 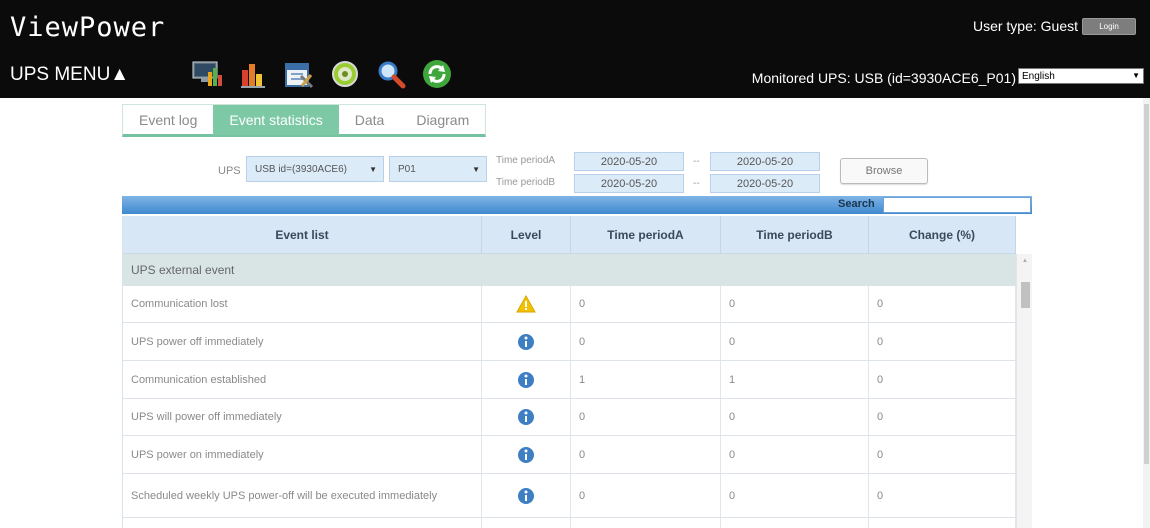 What do you see at coordinates (1109, 26) in the screenshot?
I see `login-button: Login` at bounding box center [1109, 26].